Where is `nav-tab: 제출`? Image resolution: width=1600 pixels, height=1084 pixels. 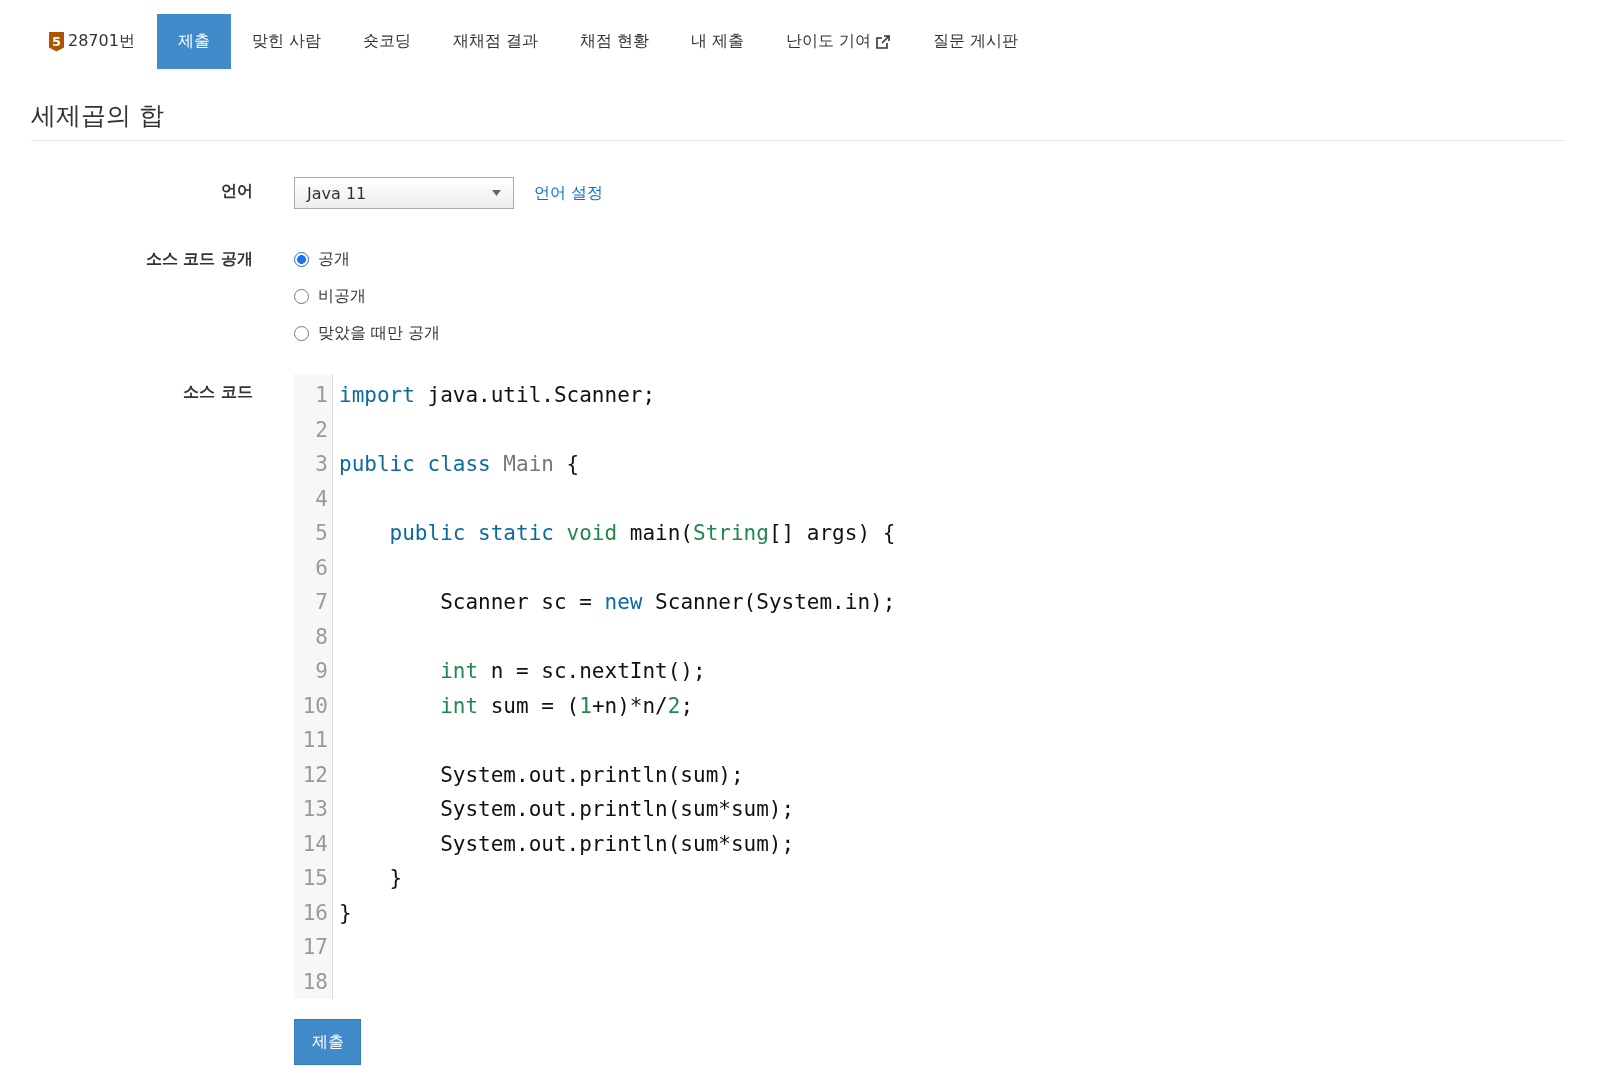
nav-tab: 제출 is located at coordinates (193, 41).